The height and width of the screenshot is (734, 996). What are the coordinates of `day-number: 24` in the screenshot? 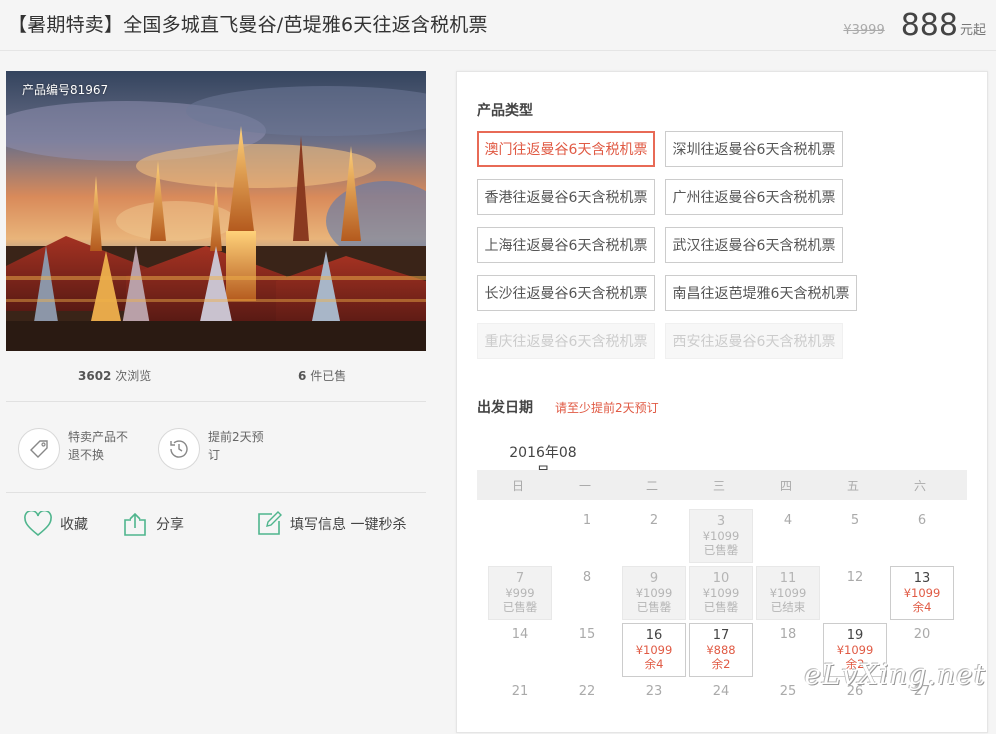 It's located at (721, 691).